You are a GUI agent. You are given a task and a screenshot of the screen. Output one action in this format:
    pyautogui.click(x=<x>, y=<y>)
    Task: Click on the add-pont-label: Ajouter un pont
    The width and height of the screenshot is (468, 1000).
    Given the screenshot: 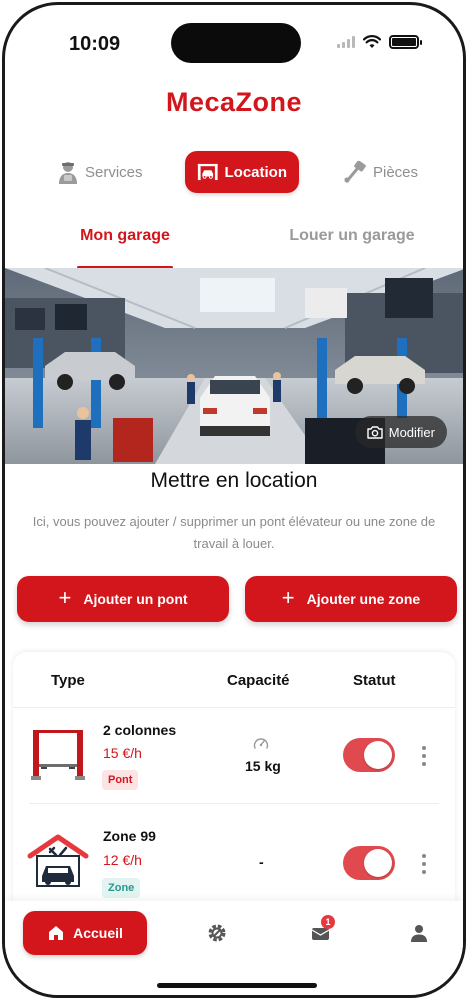 What is the action you would take?
    pyautogui.click(x=135, y=599)
    